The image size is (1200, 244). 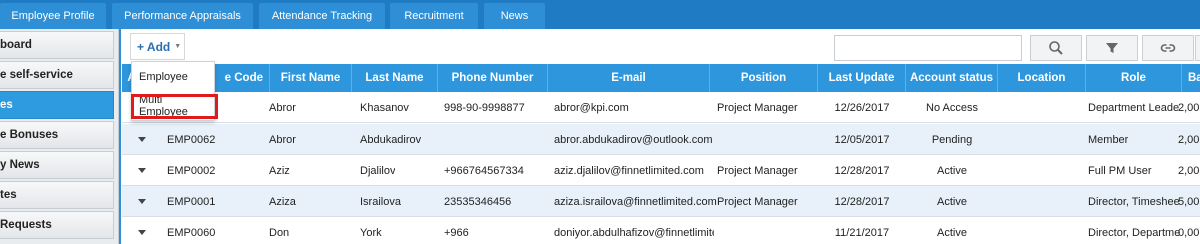 I want to click on sidebar-item-news: y News, so click(x=57, y=165).